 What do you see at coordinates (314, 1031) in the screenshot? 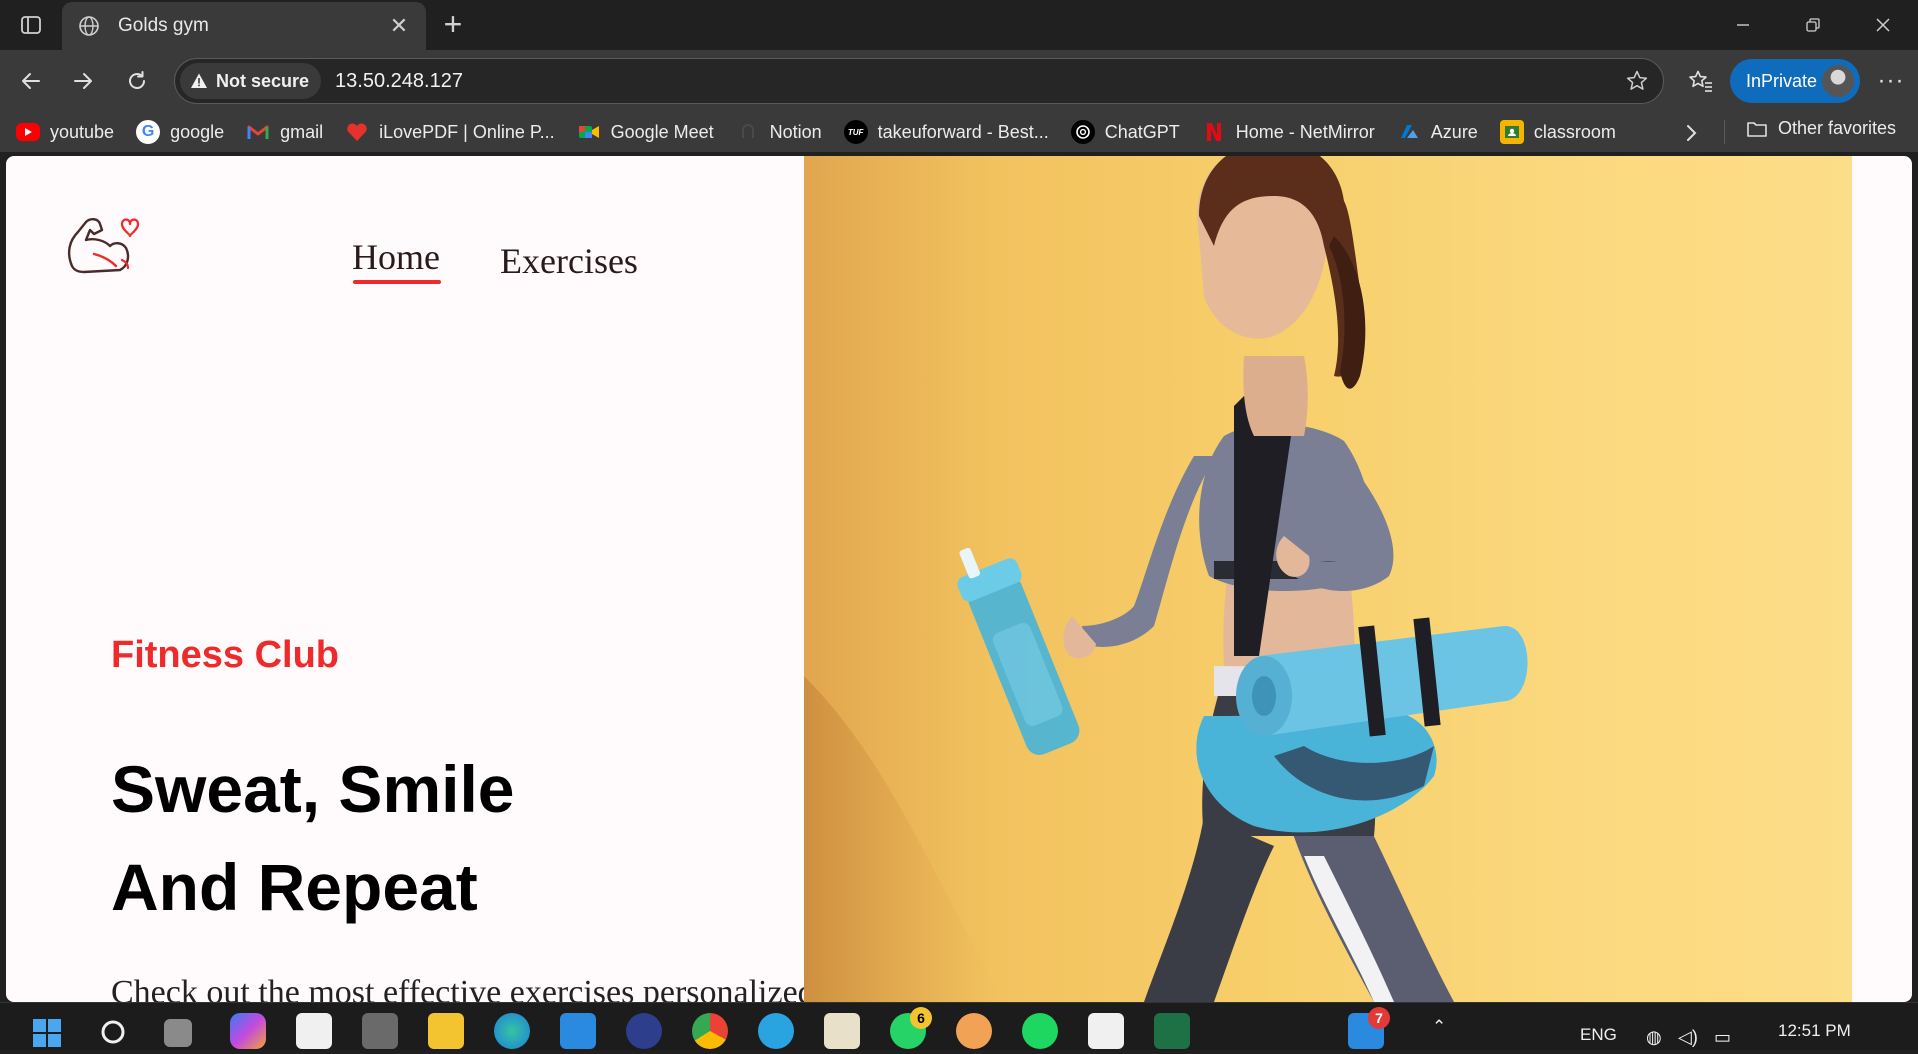
I see `microsoft-store-icon` at bounding box center [314, 1031].